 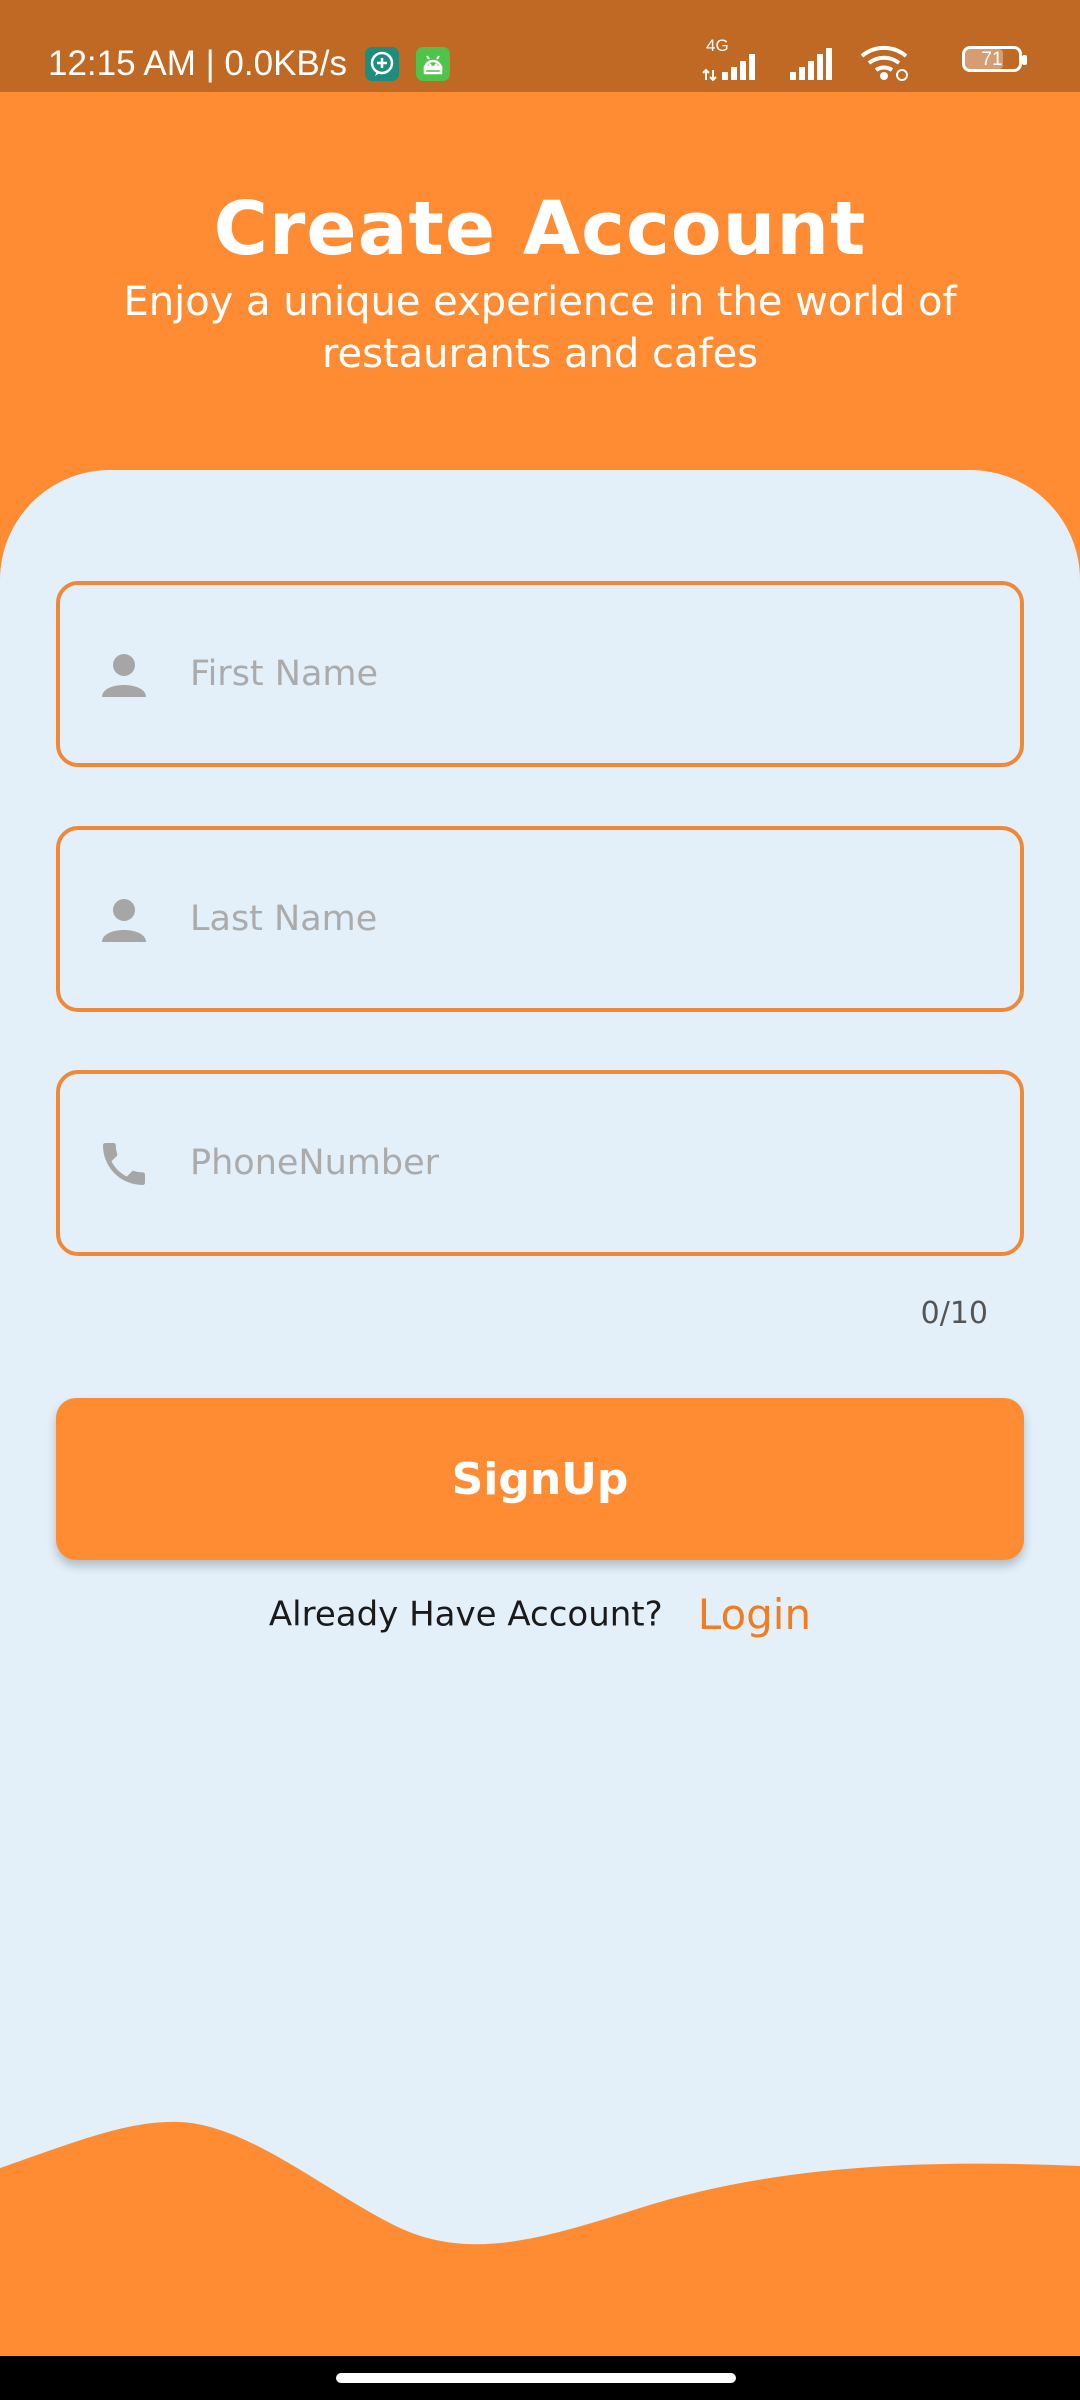 I want to click on status-icons: 4G 71, so click(x=871, y=59).